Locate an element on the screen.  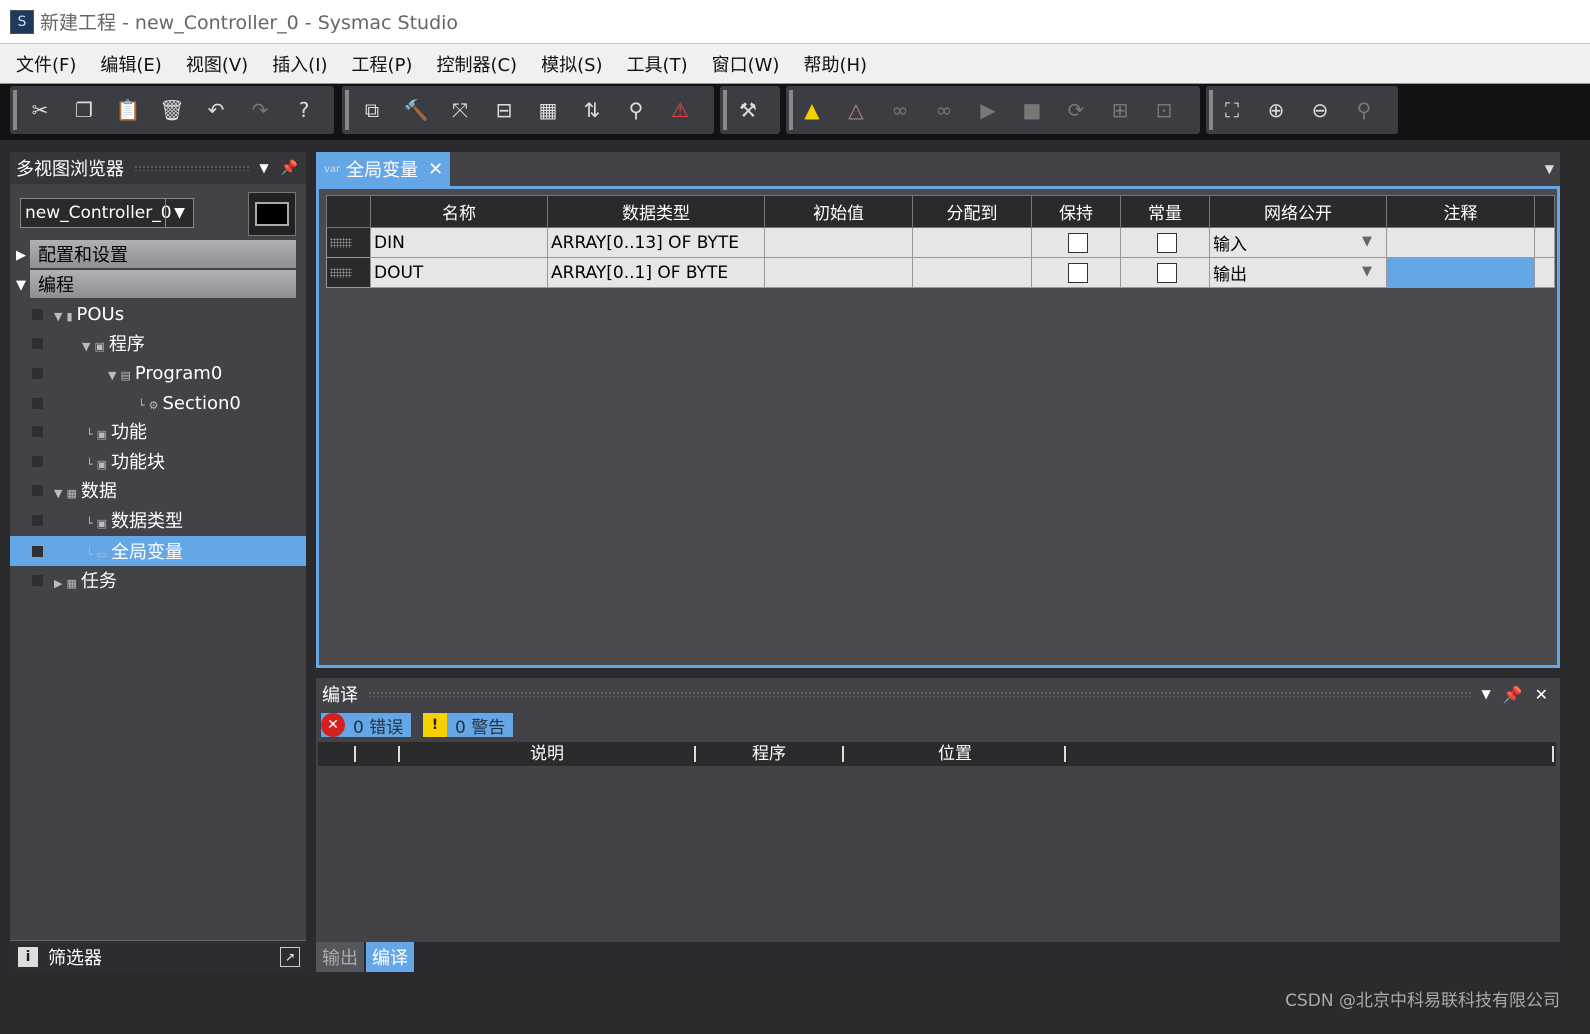
watch-off-icon: ∞ is located at coordinates (944, 110).